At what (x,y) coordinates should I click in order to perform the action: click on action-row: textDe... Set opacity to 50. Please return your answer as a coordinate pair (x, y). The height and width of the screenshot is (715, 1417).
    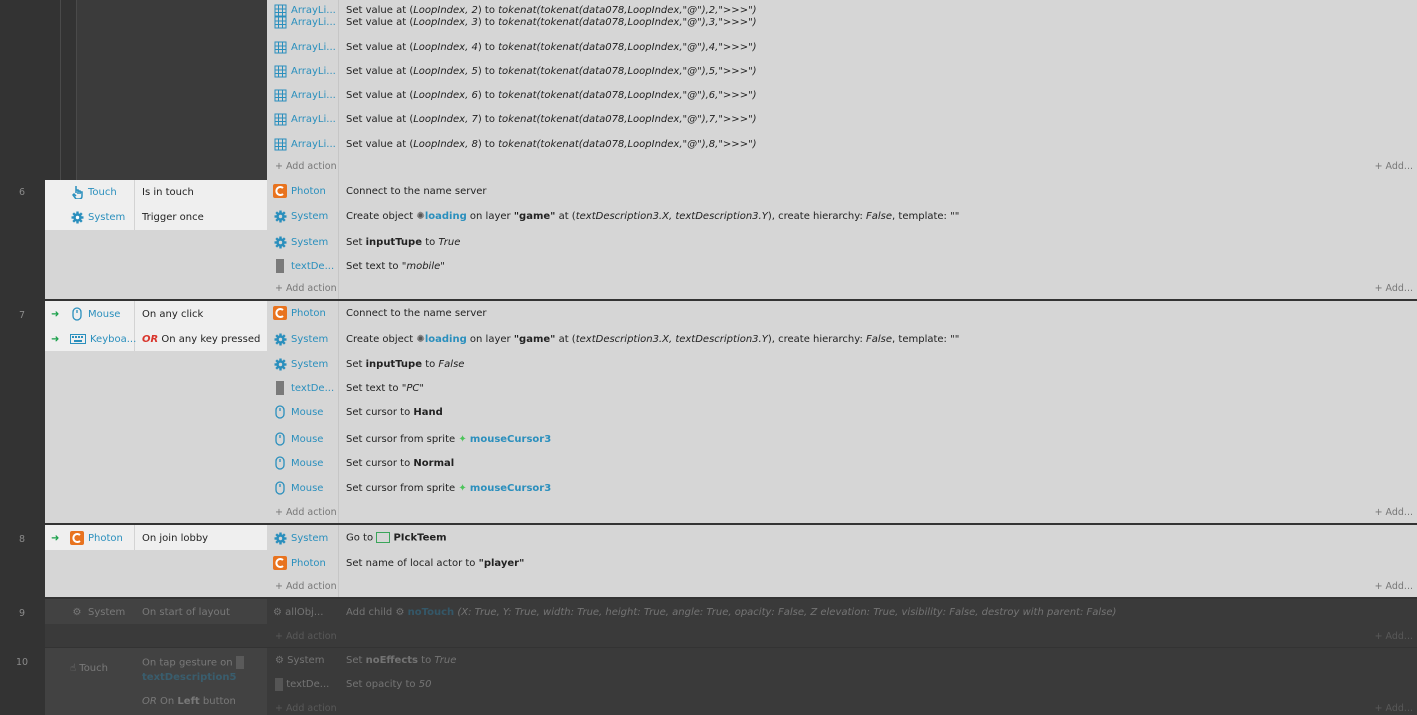
    Looking at the image, I should click on (842, 684).